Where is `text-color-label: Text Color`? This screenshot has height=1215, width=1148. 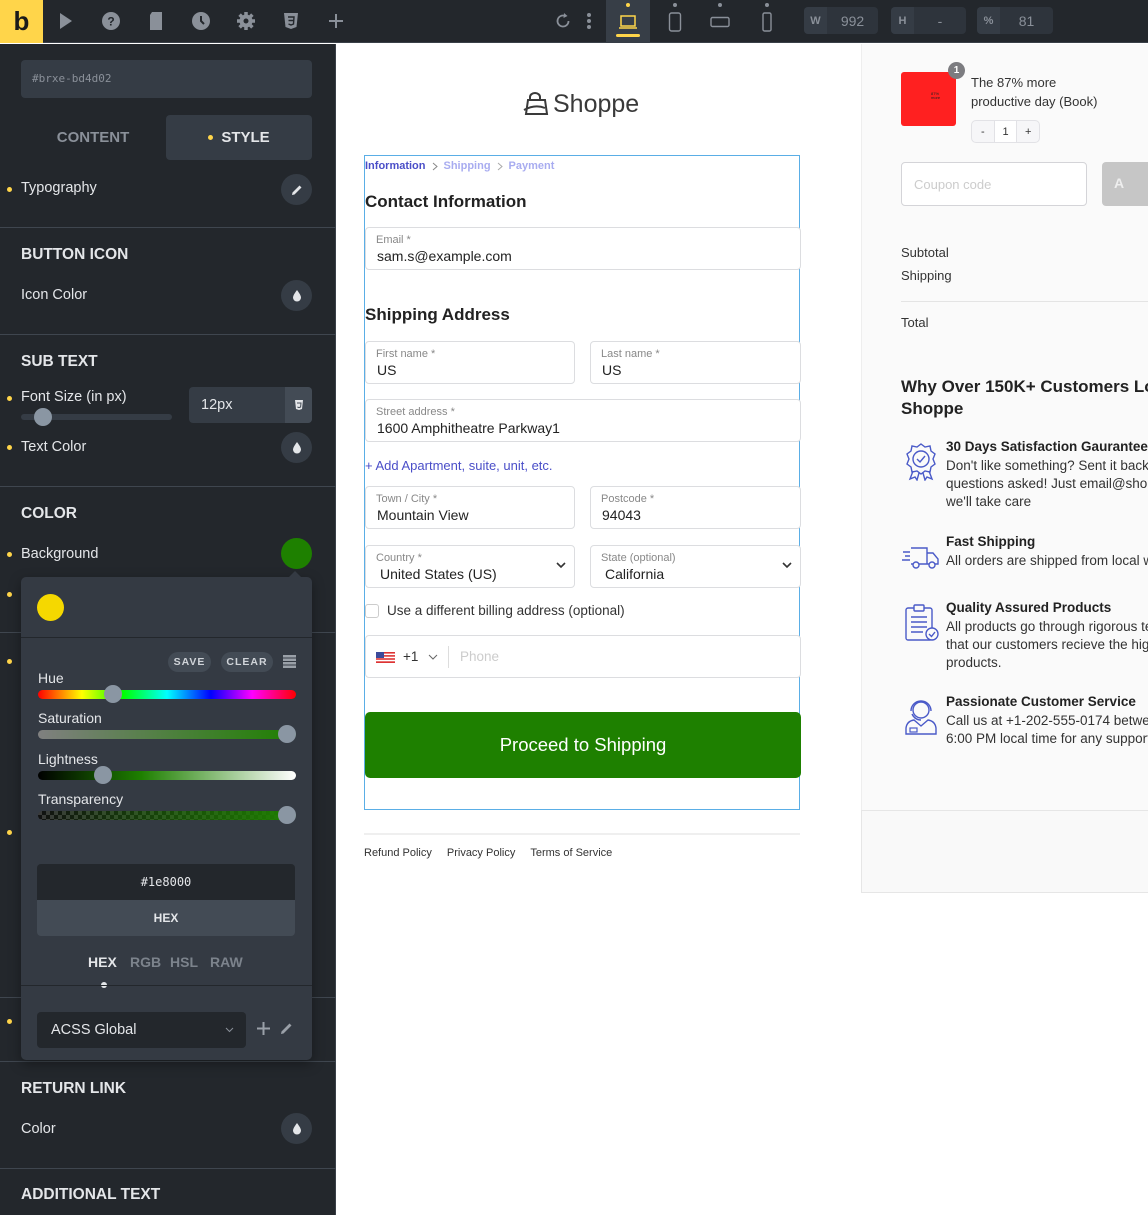 text-color-label: Text Color is located at coordinates (54, 447).